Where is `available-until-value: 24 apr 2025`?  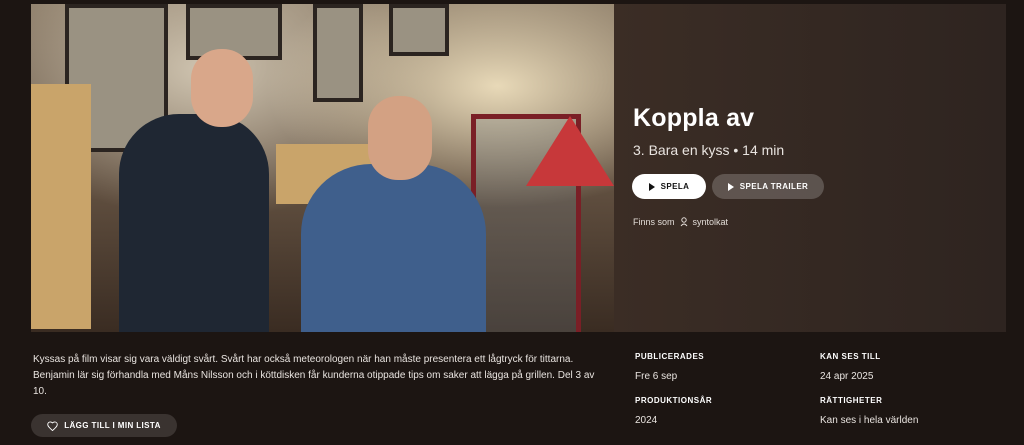 available-until-value: 24 apr 2025 is located at coordinates (847, 376).